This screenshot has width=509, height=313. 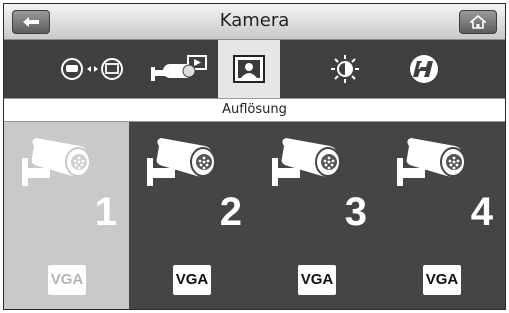 I want to click on camera-to-monitor-icon, so click(x=92, y=69).